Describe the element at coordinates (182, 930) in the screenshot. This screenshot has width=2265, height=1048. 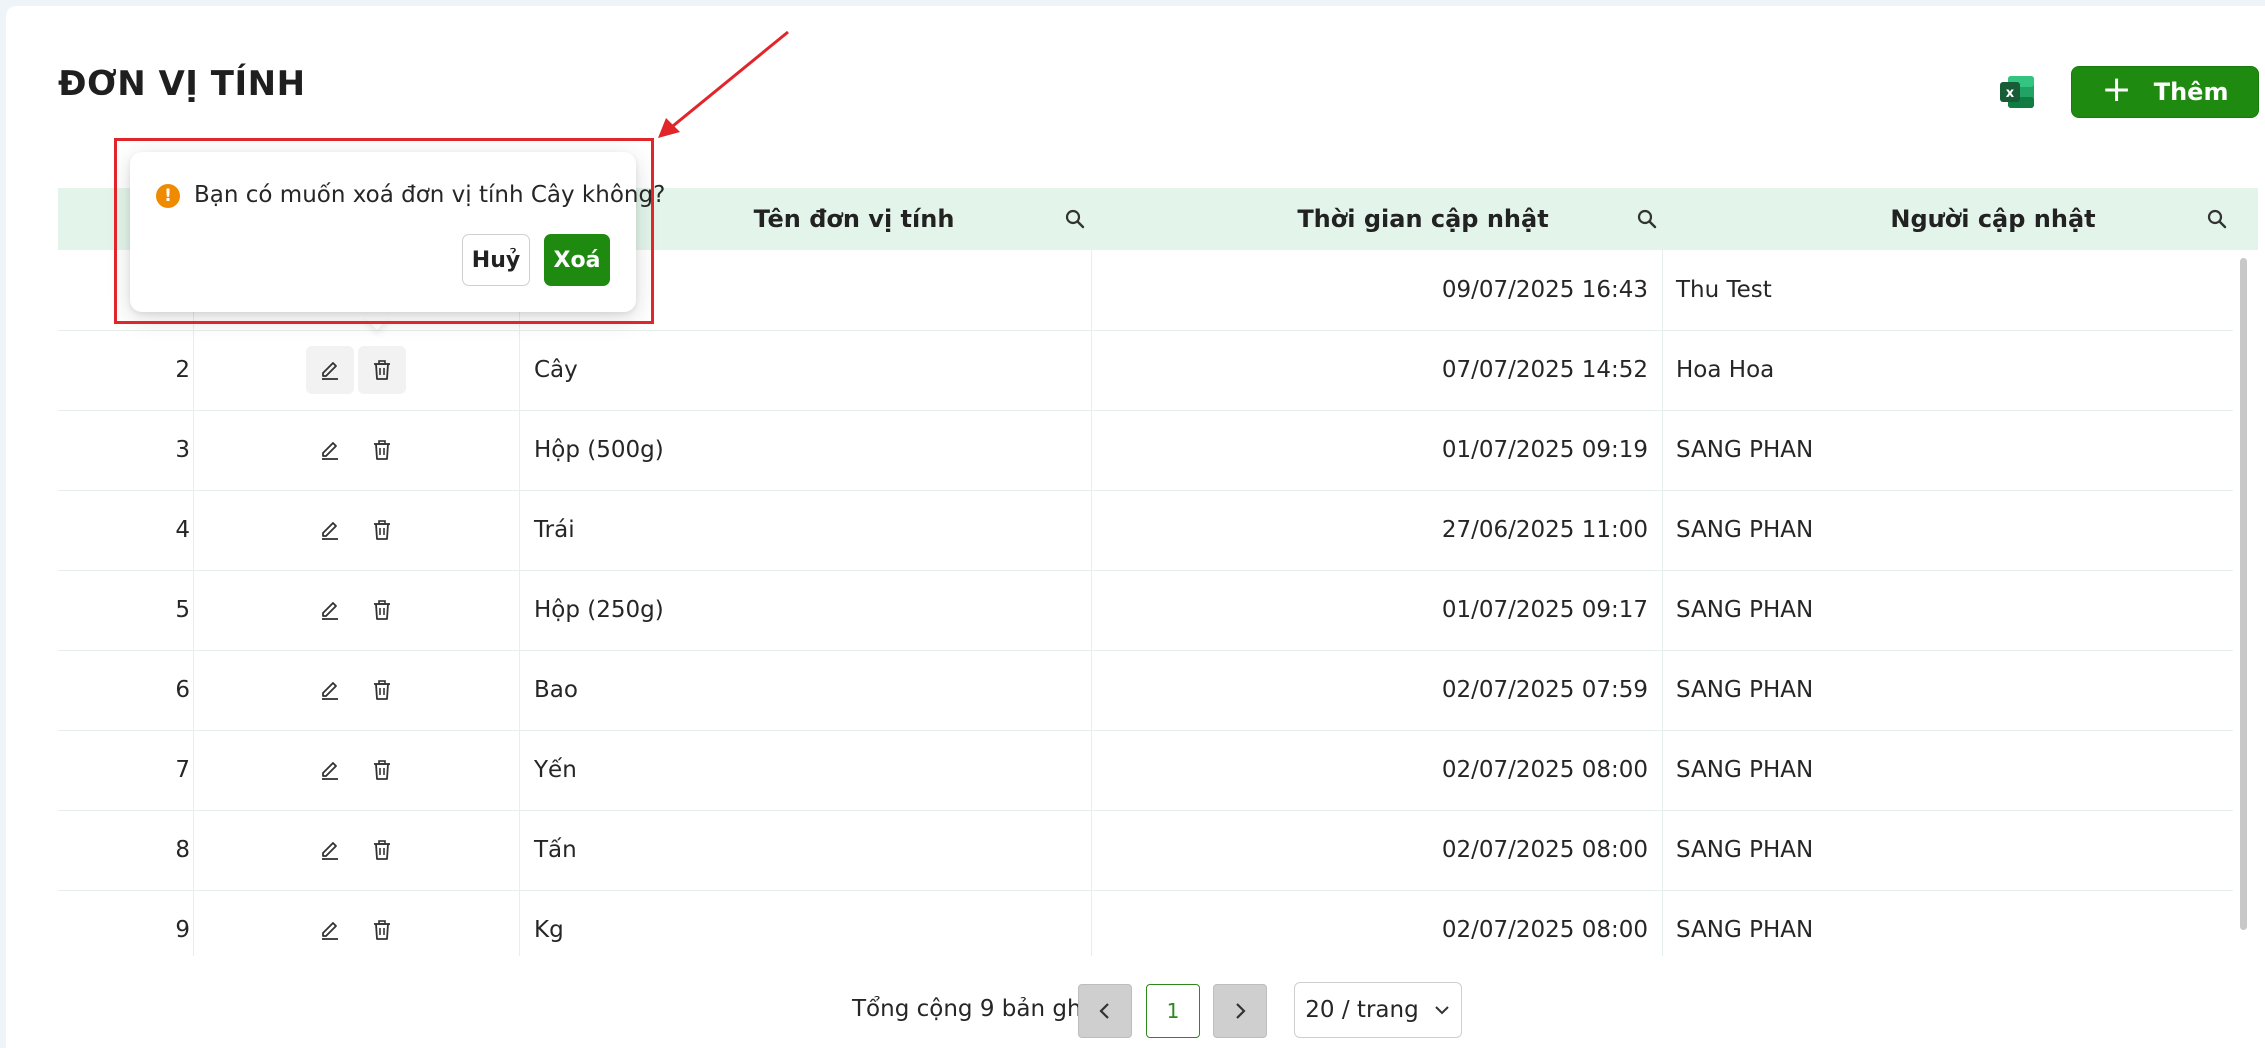
I see `row-stt: 9` at that location.